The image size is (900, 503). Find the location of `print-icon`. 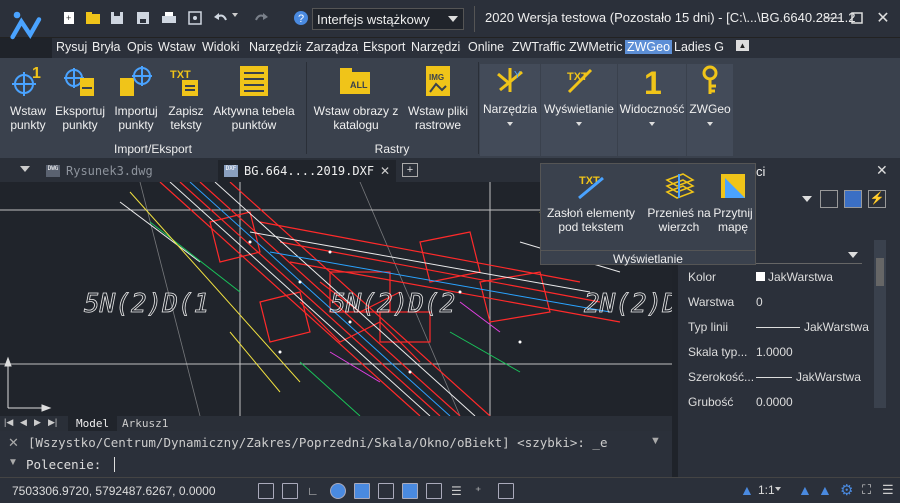

print-icon is located at coordinates (169, 18).